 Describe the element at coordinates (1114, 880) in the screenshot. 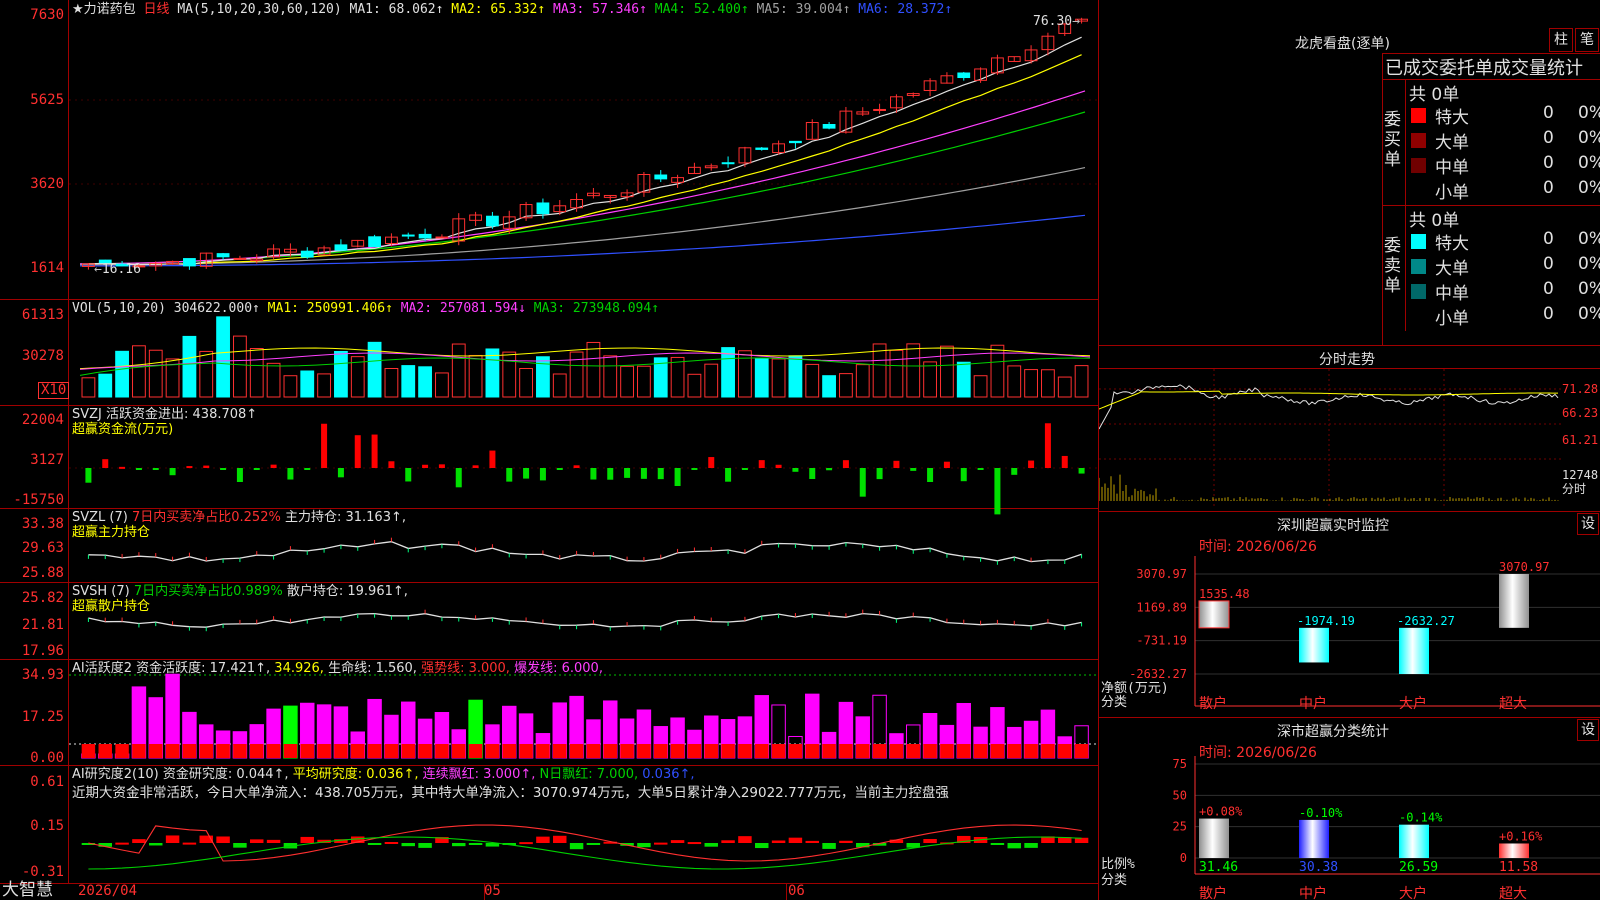

I see `class-xlabel: 分类` at that location.